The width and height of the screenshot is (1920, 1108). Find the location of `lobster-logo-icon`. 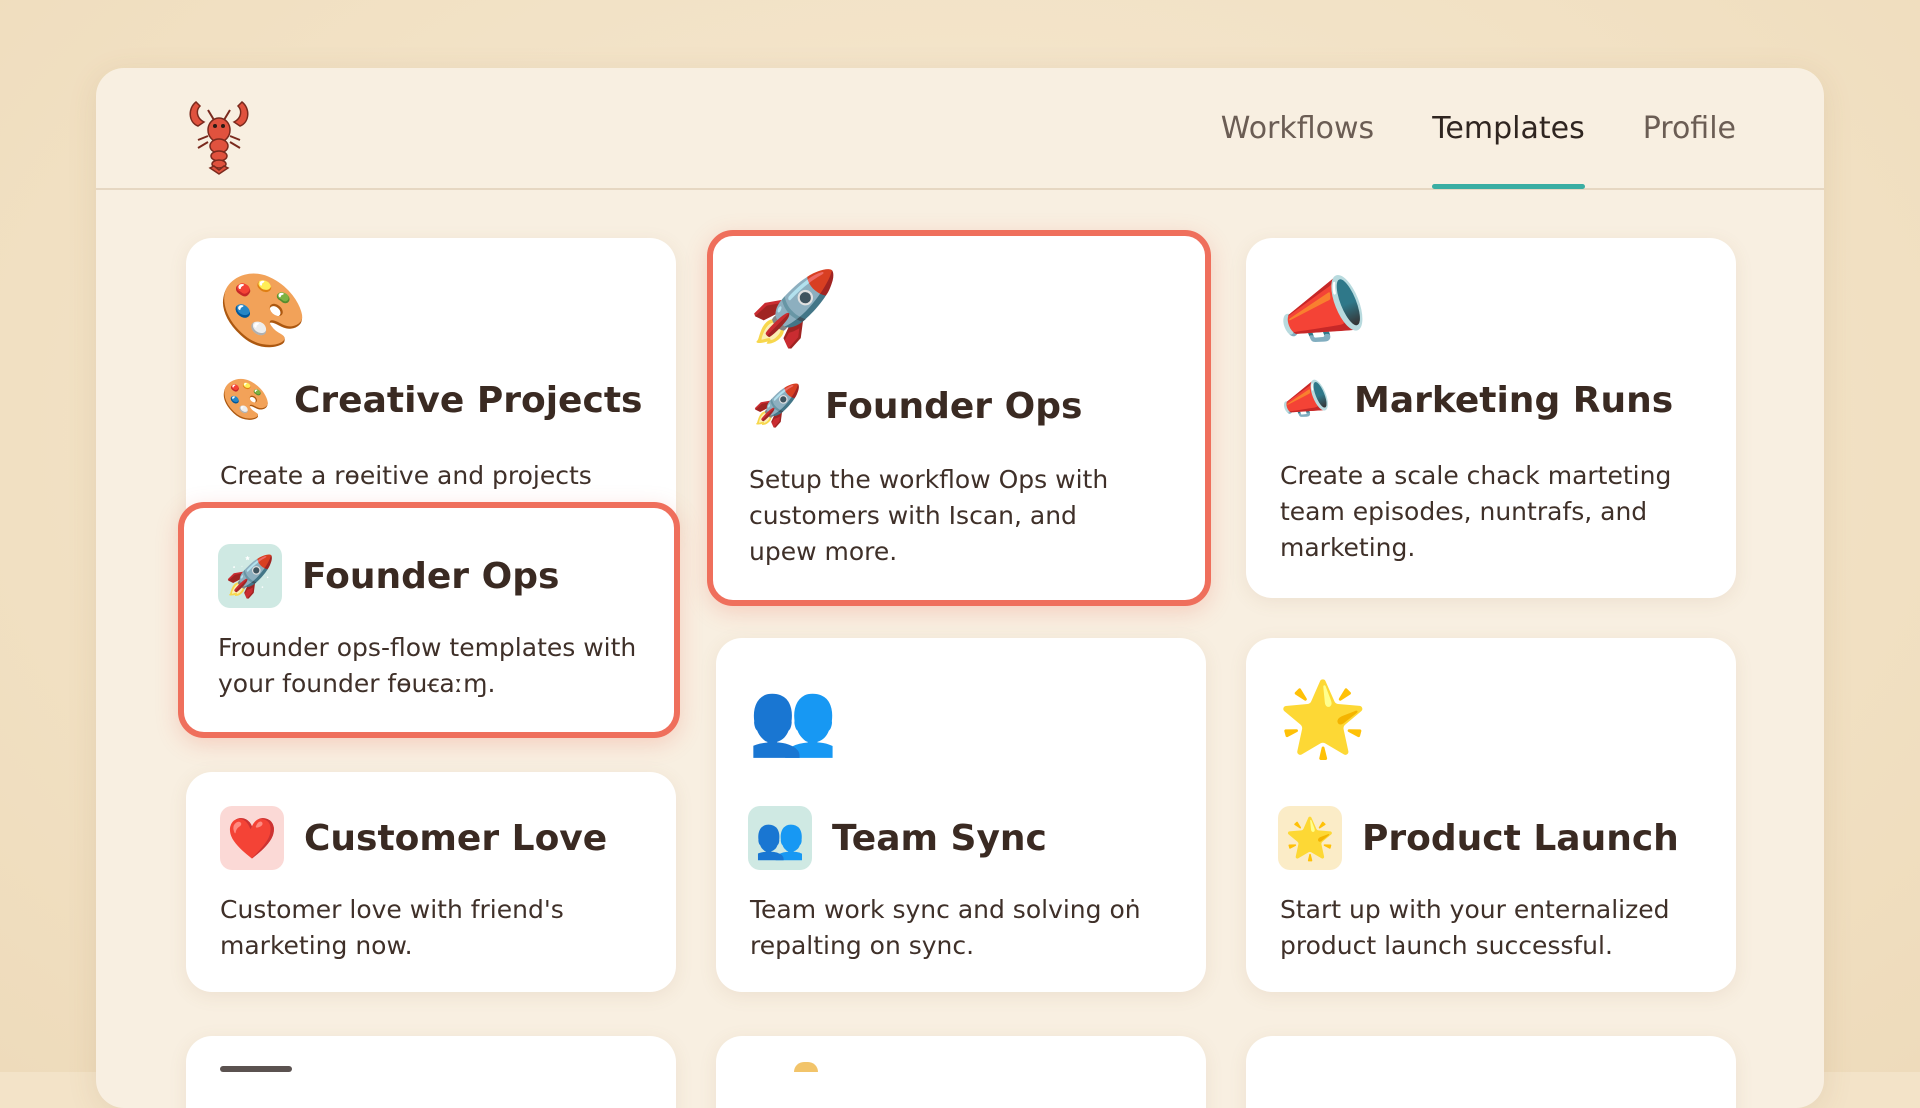

lobster-logo-icon is located at coordinates (219, 136).